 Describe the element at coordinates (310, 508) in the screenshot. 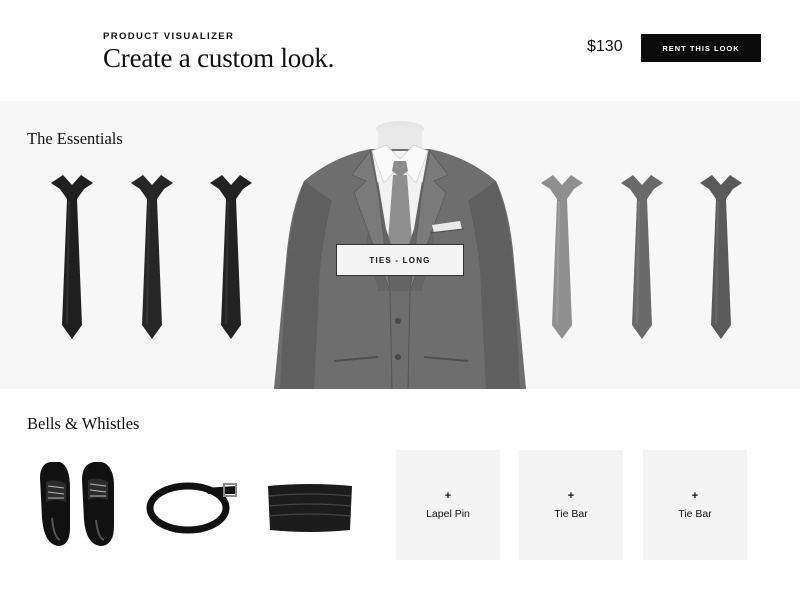

I see `cummerbund-icon` at that location.